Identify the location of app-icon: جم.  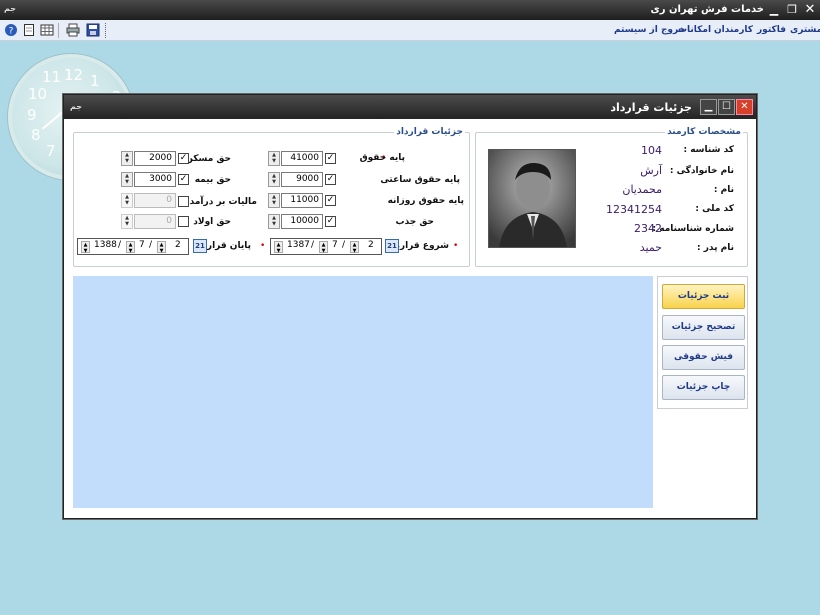
(10, 8).